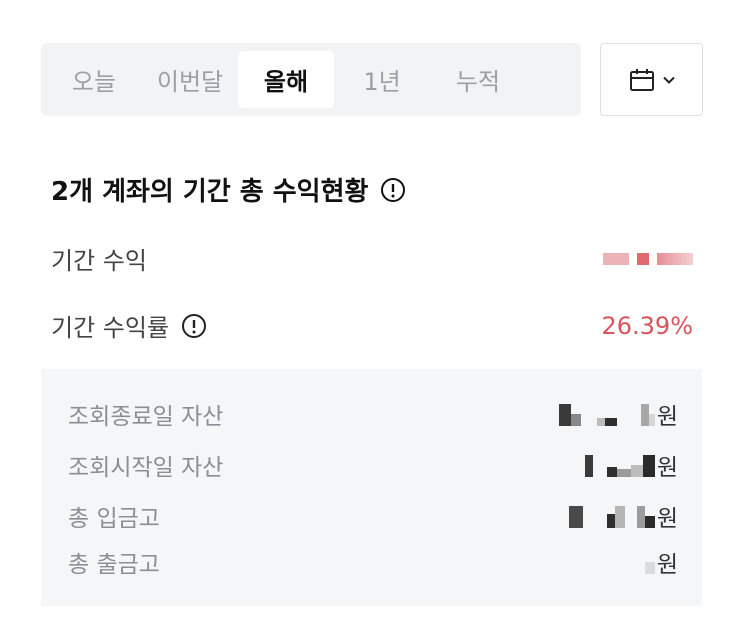 The image size is (743, 639). I want to click on period-profit-row: 기간 수익, so click(372, 258).